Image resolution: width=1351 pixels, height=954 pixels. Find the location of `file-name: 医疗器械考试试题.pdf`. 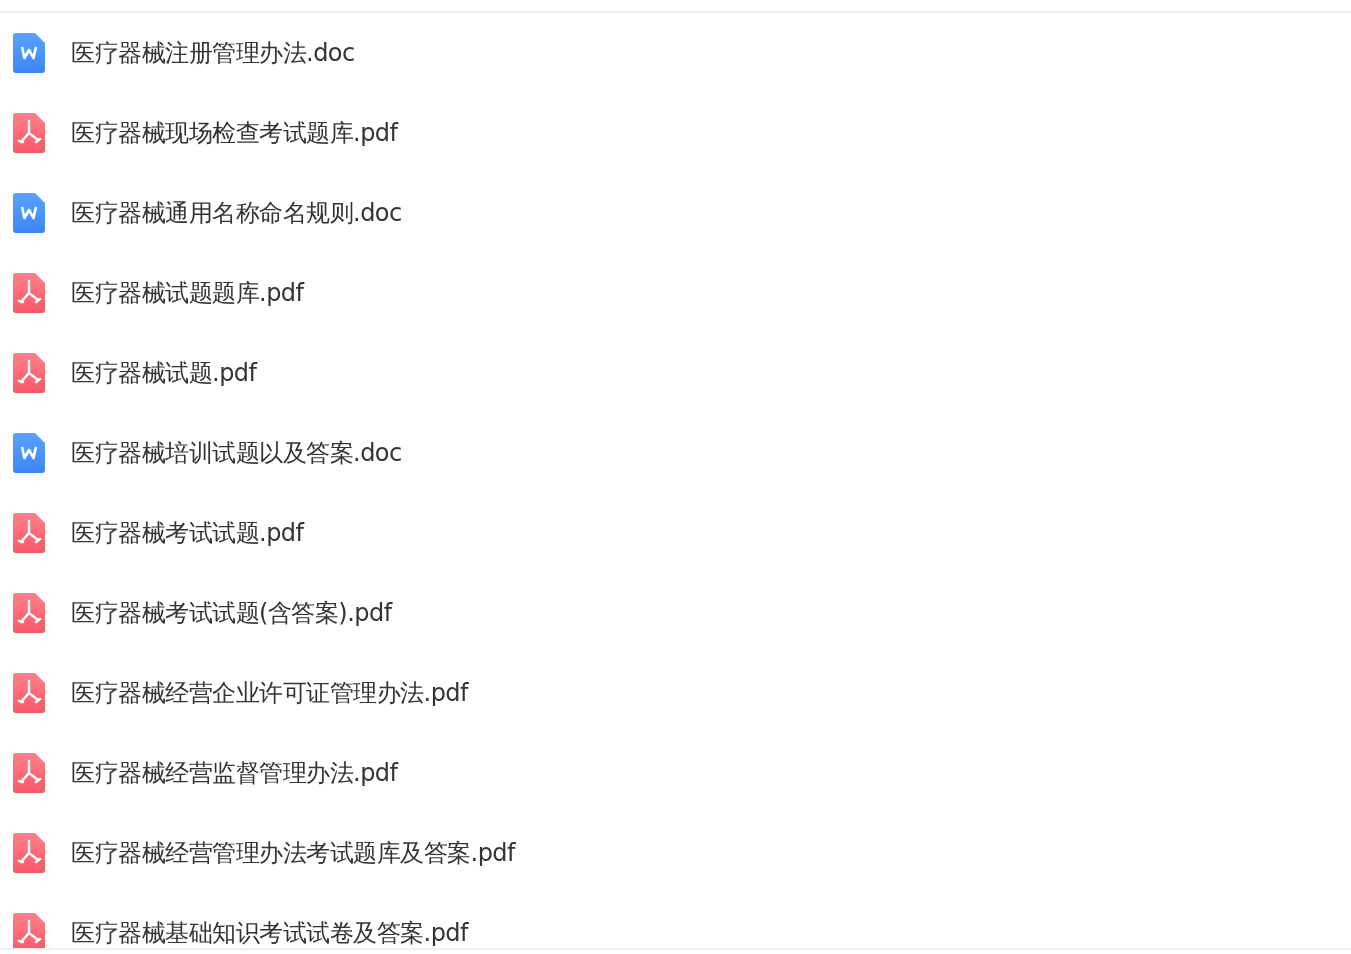

file-name: 医疗器械考试试题.pdf is located at coordinates (187, 533).